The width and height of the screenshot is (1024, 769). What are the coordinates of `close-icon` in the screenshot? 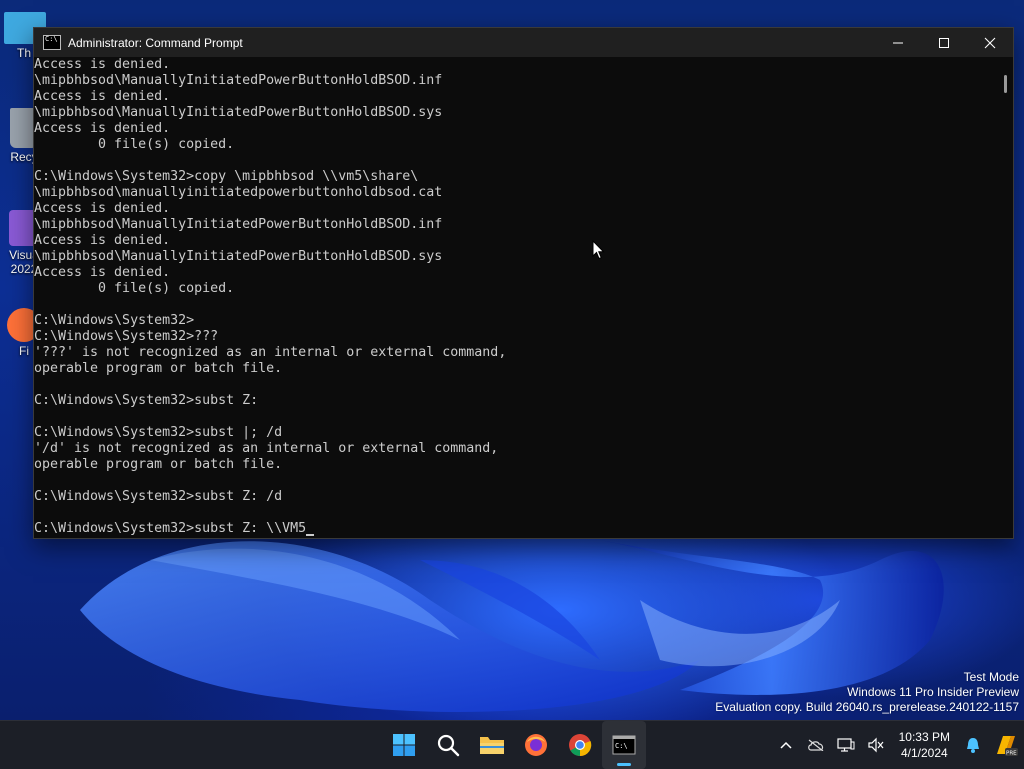 It's located at (990, 42).